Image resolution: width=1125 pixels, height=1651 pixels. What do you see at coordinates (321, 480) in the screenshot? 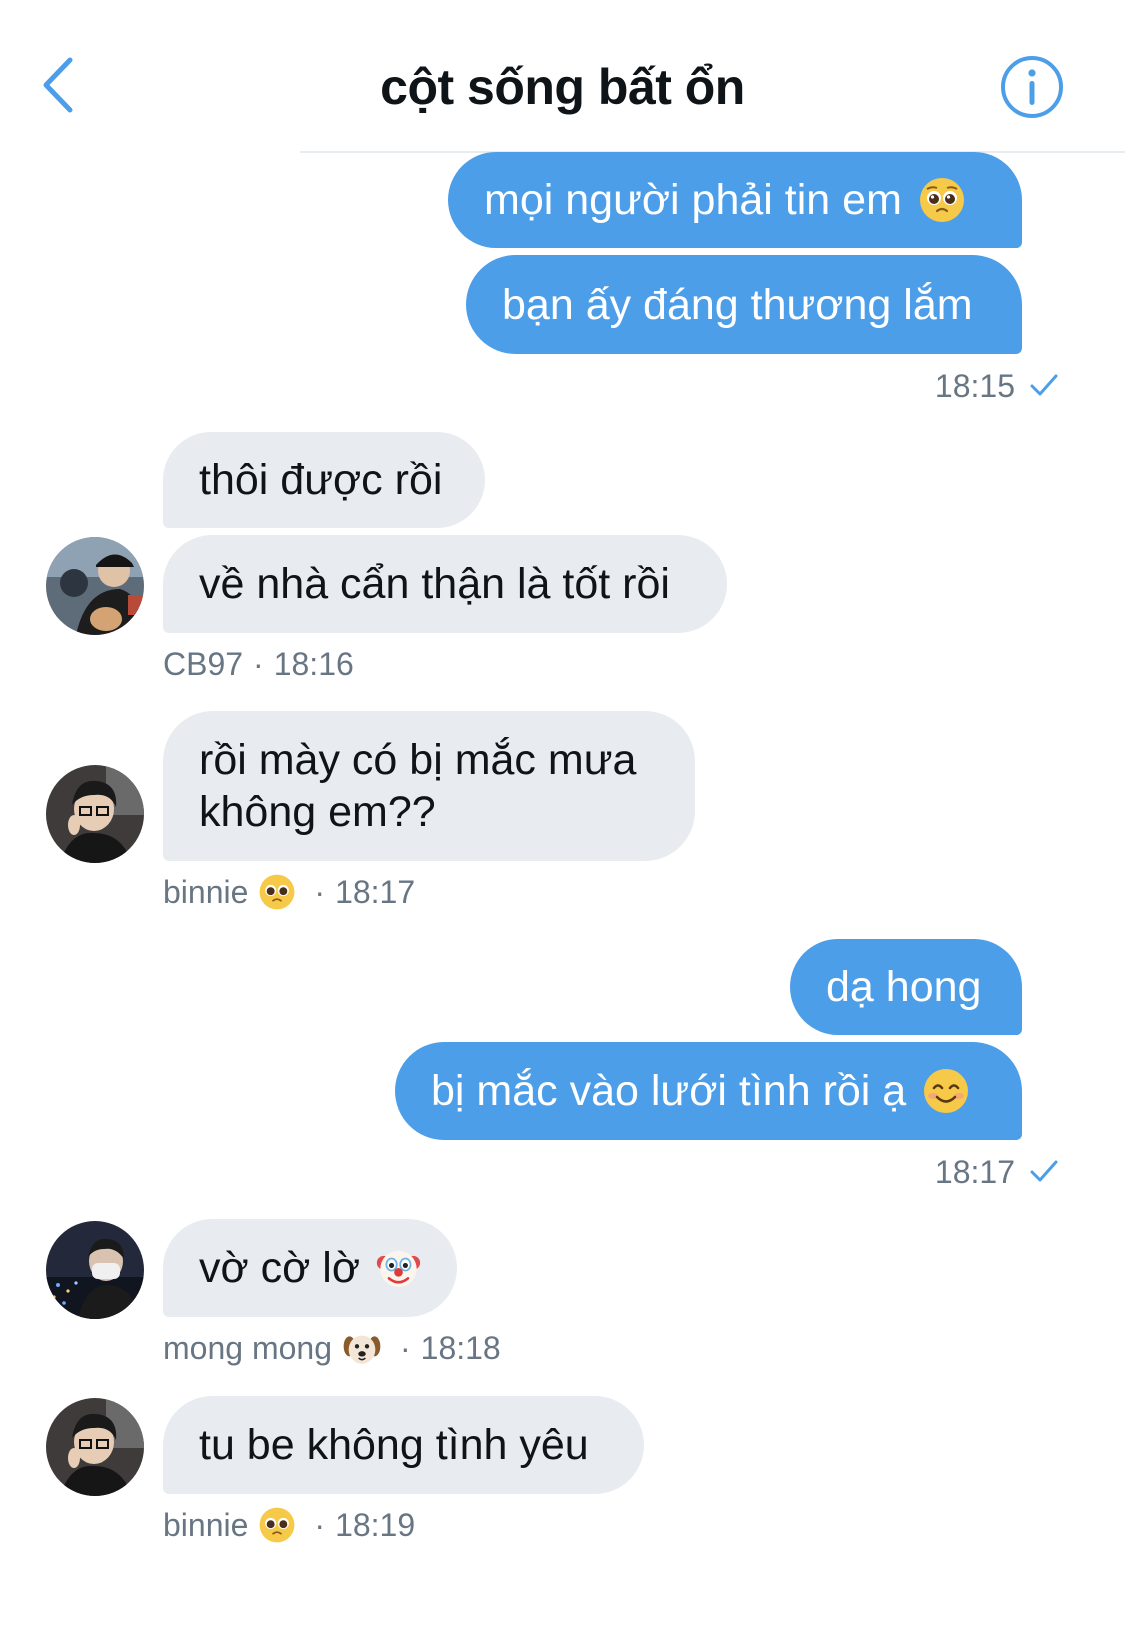
I see `message-text: thôi được rồi` at bounding box center [321, 480].